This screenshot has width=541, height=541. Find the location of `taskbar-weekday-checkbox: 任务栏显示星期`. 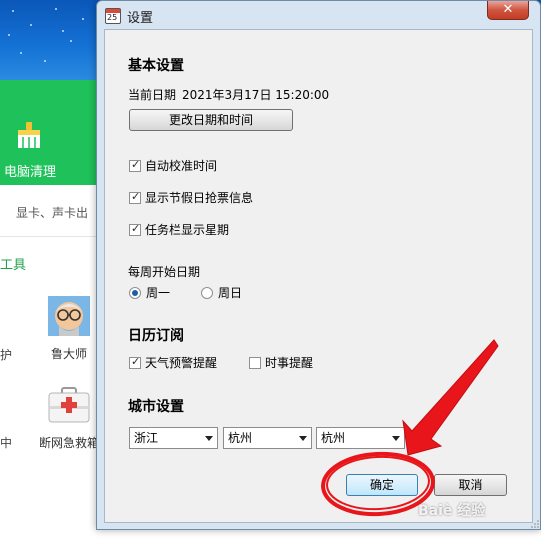

taskbar-weekday-checkbox: 任务栏显示星期 is located at coordinates (179, 229).